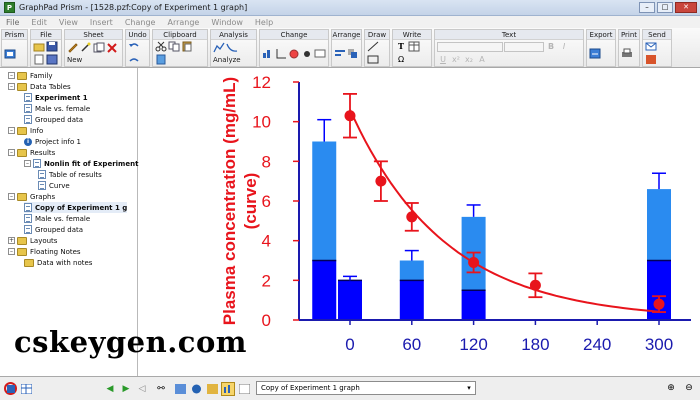  I want to click on duplicate-sheet-icon, so click(99, 47).